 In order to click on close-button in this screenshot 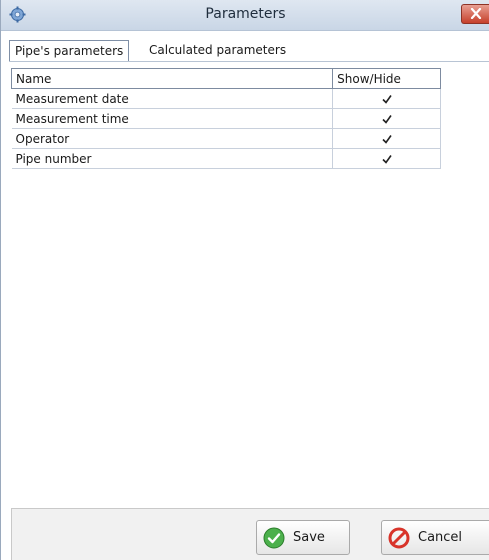, I will do `click(475, 14)`.